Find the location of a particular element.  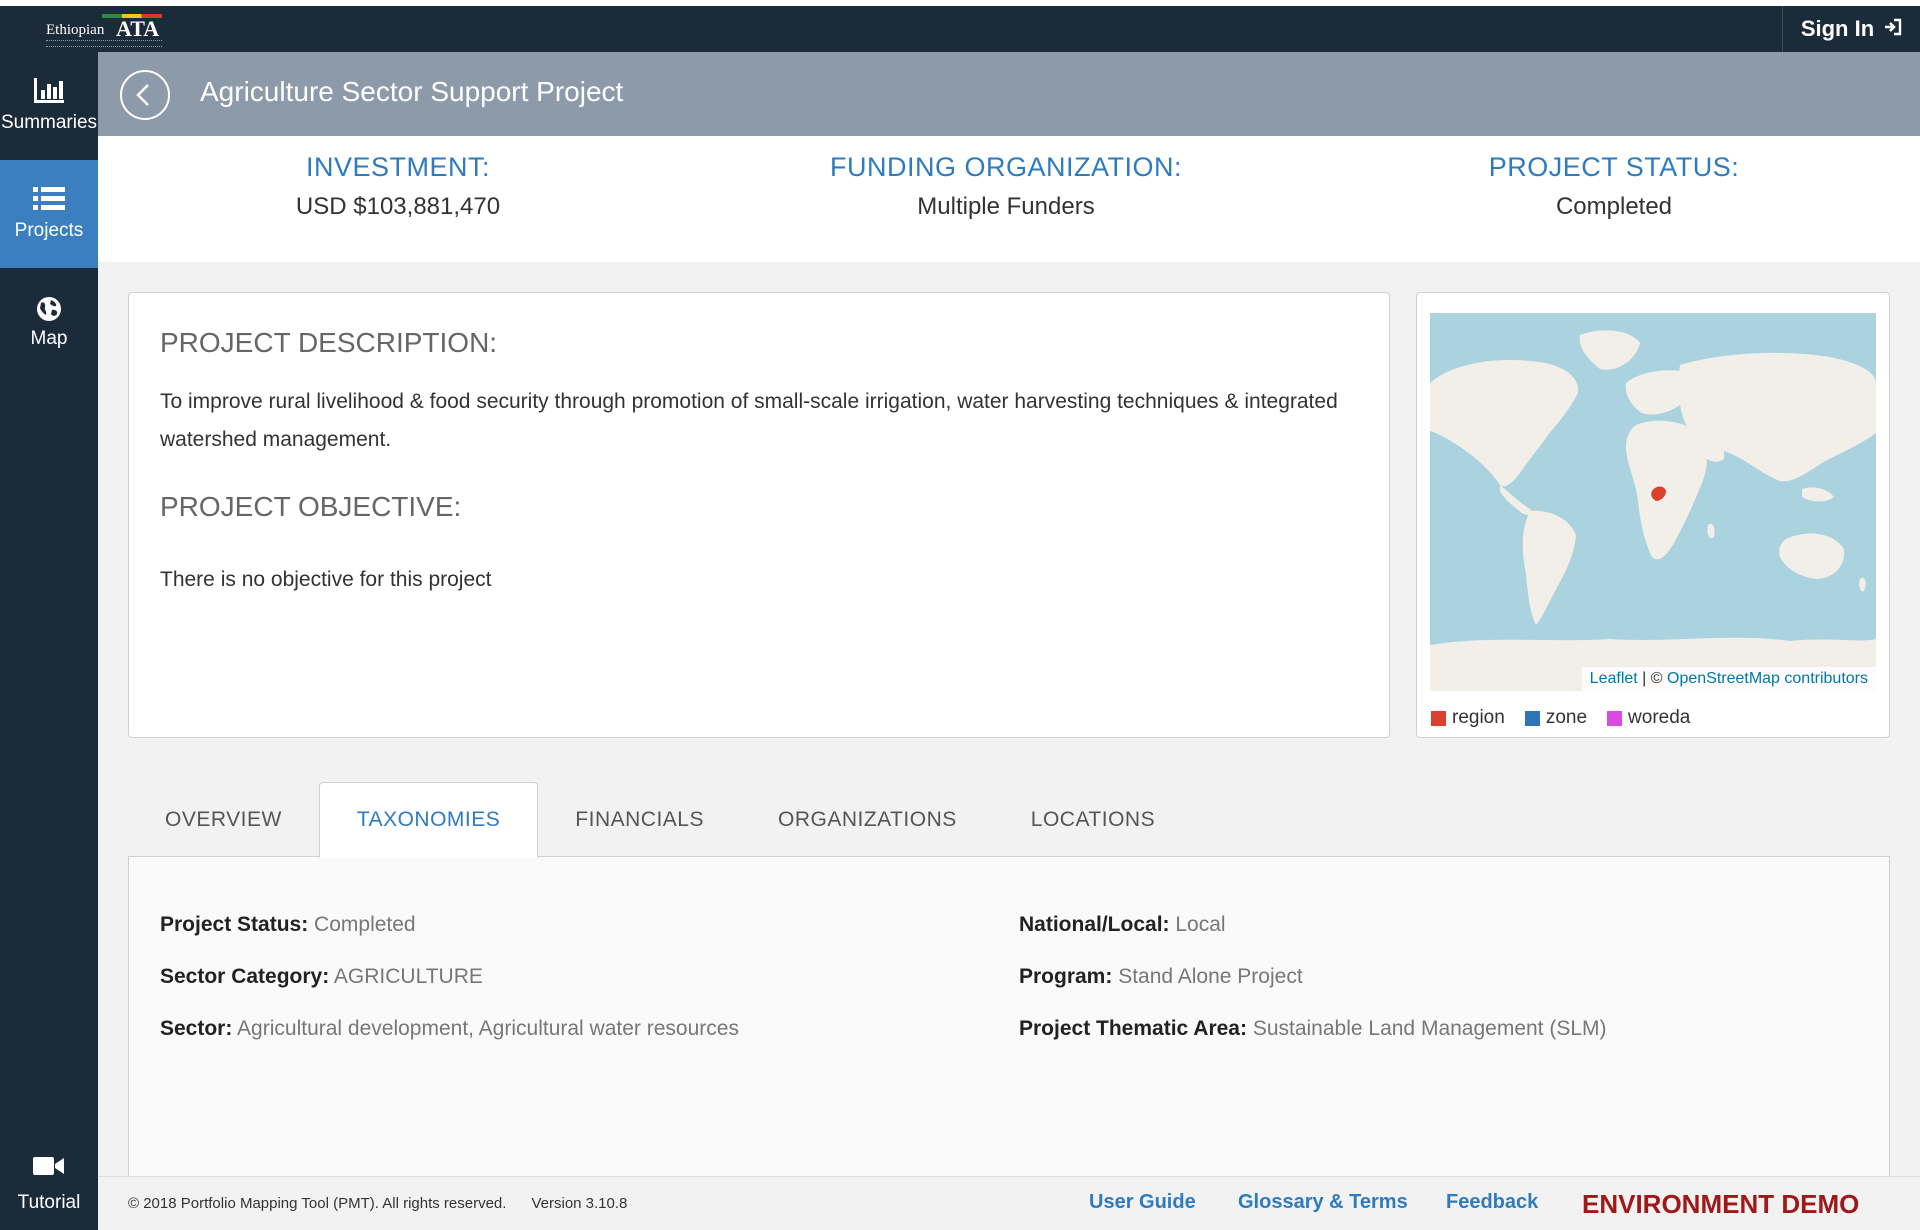

world-map is located at coordinates (1653, 510).